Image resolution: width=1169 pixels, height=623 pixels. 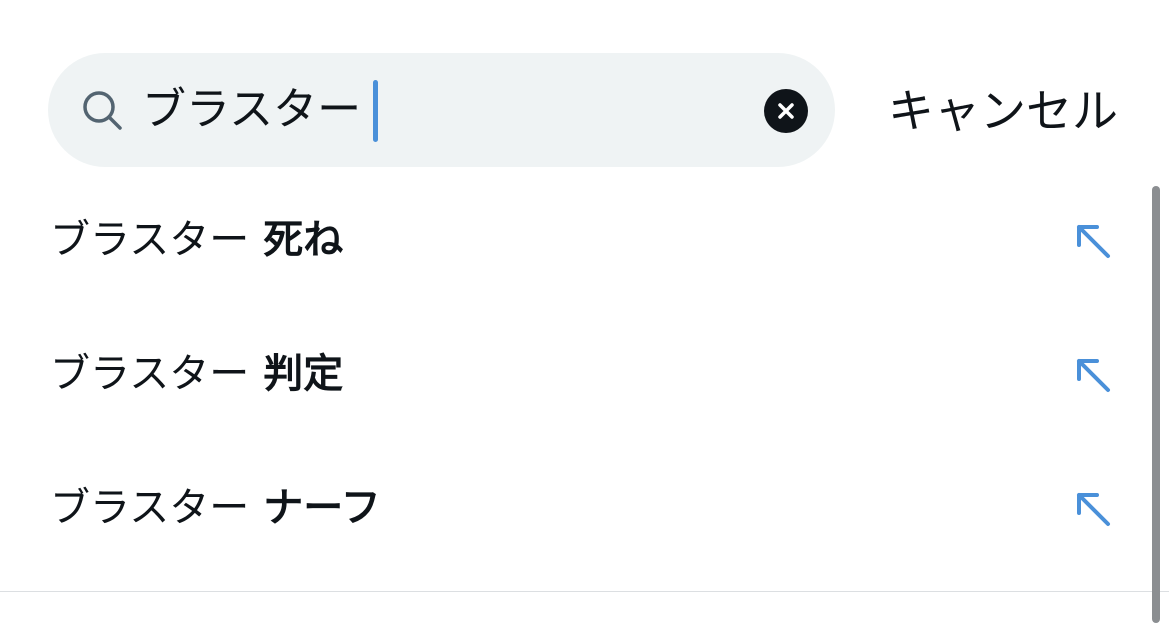 What do you see at coordinates (322, 508) in the screenshot?
I see `suggestion-completion: ナーフ` at bounding box center [322, 508].